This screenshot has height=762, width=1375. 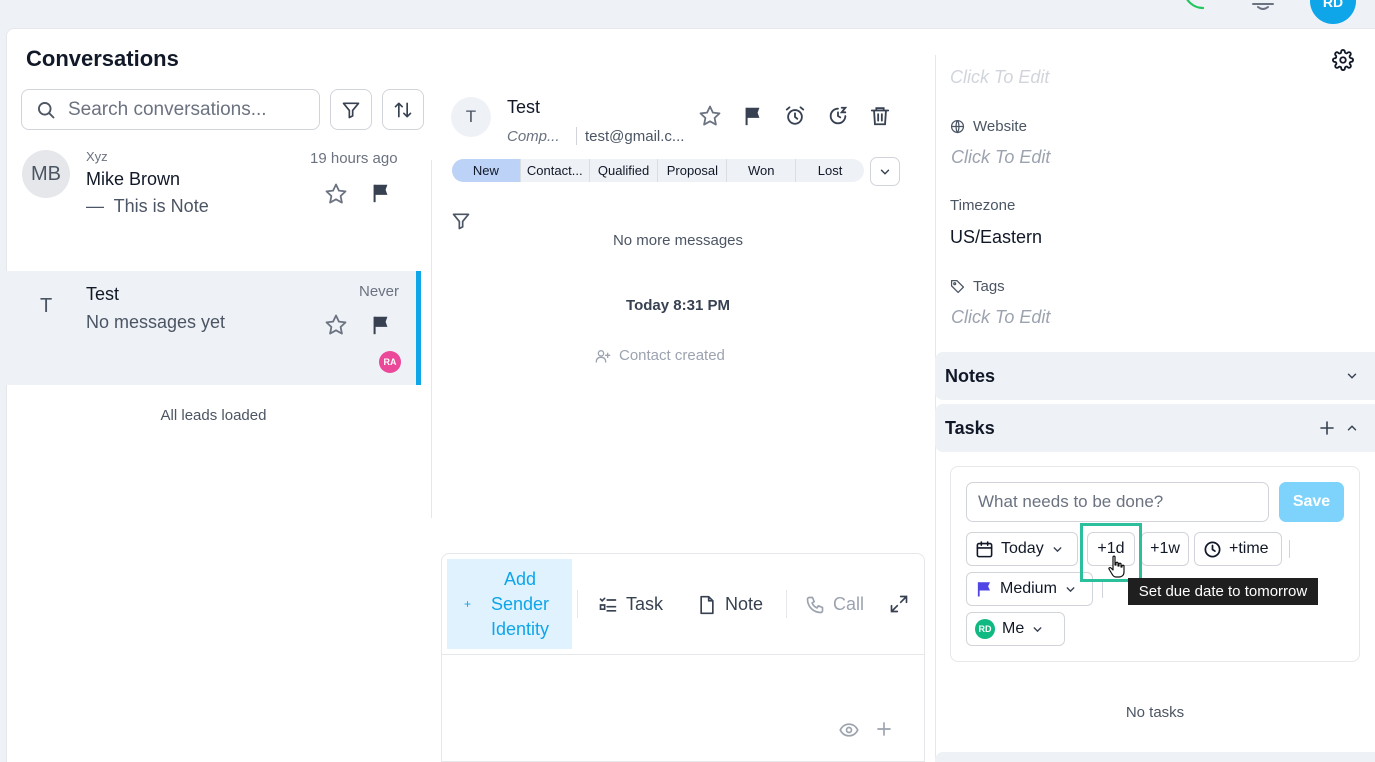 What do you see at coordinates (977, 286) in the screenshot?
I see `tags-label-row: Tags` at bounding box center [977, 286].